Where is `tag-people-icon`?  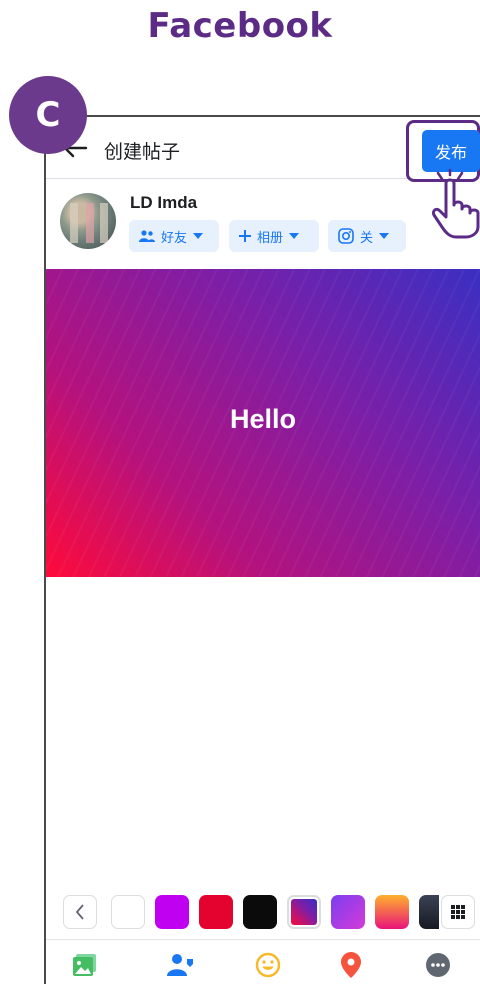 tag-people-icon is located at coordinates (180, 965).